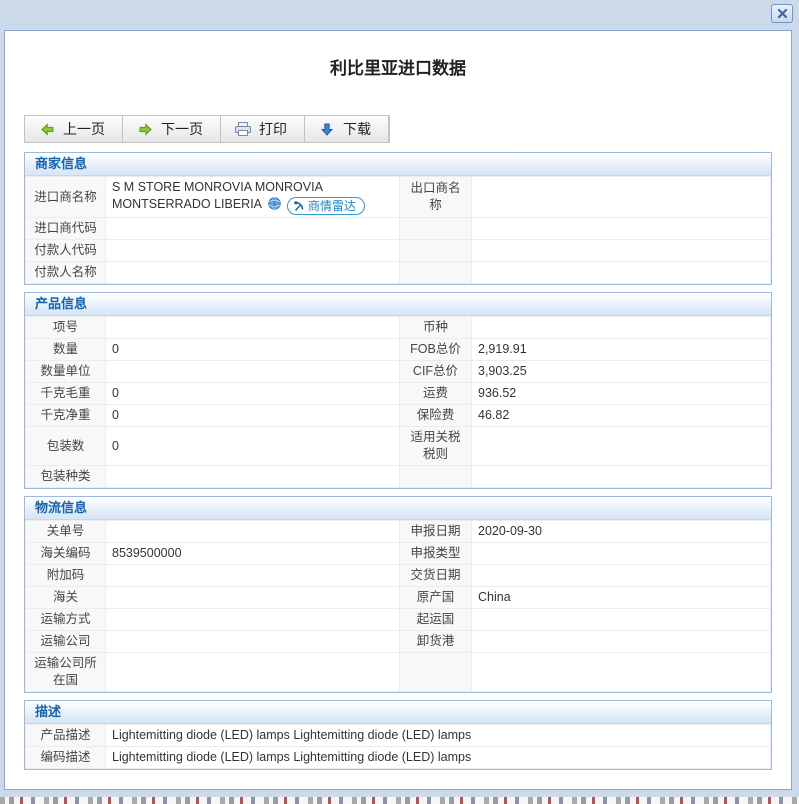  Describe the element at coordinates (65, 476) in the screenshot. I see `field-label: 包装种类` at that location.